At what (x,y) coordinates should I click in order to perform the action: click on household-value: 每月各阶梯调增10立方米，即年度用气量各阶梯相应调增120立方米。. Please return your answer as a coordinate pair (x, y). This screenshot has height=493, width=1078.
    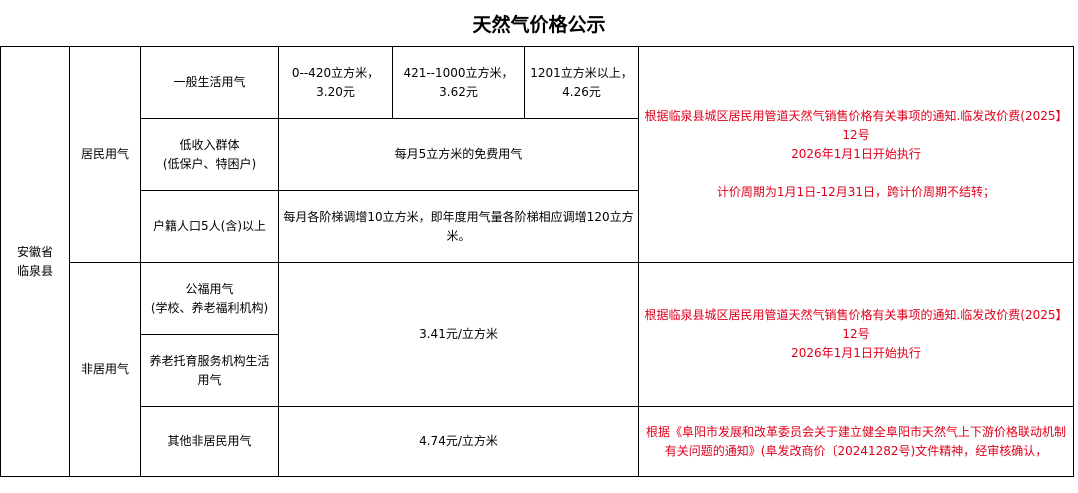
    Looking at the image, I should click on (458, 226).